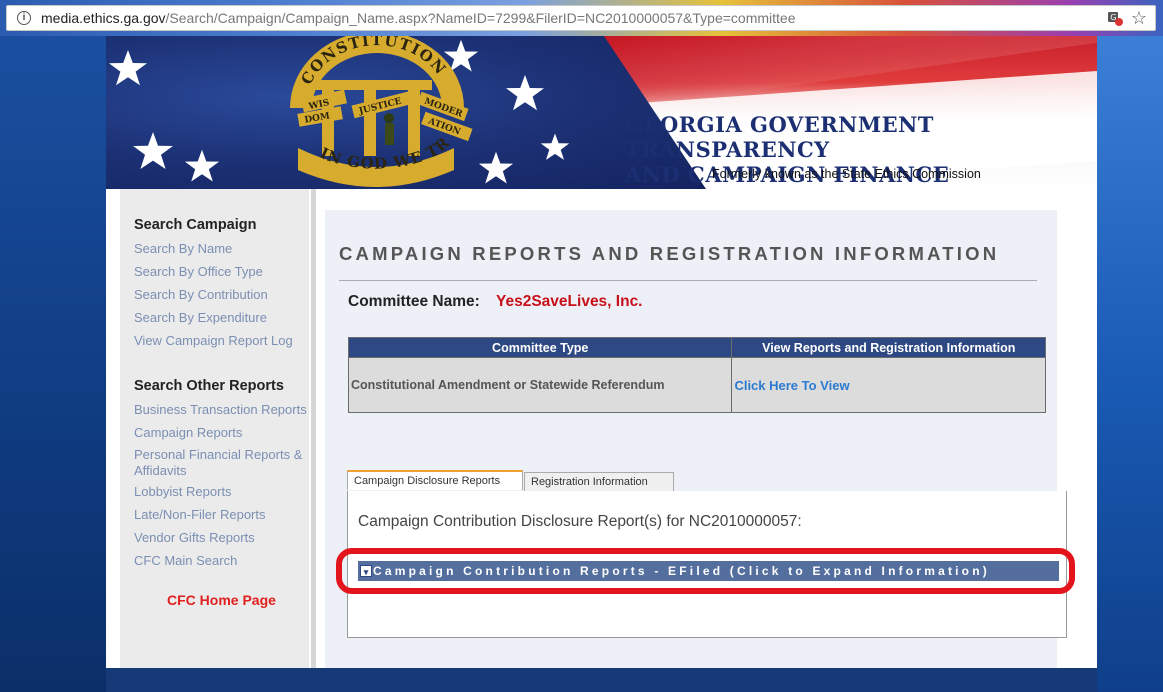  What do you see at coordinates (200, 318) in the screenshot?
I see `sidebar-link-search-by-expenditure: Search By Expenditure` at bounding box center [200, 318].